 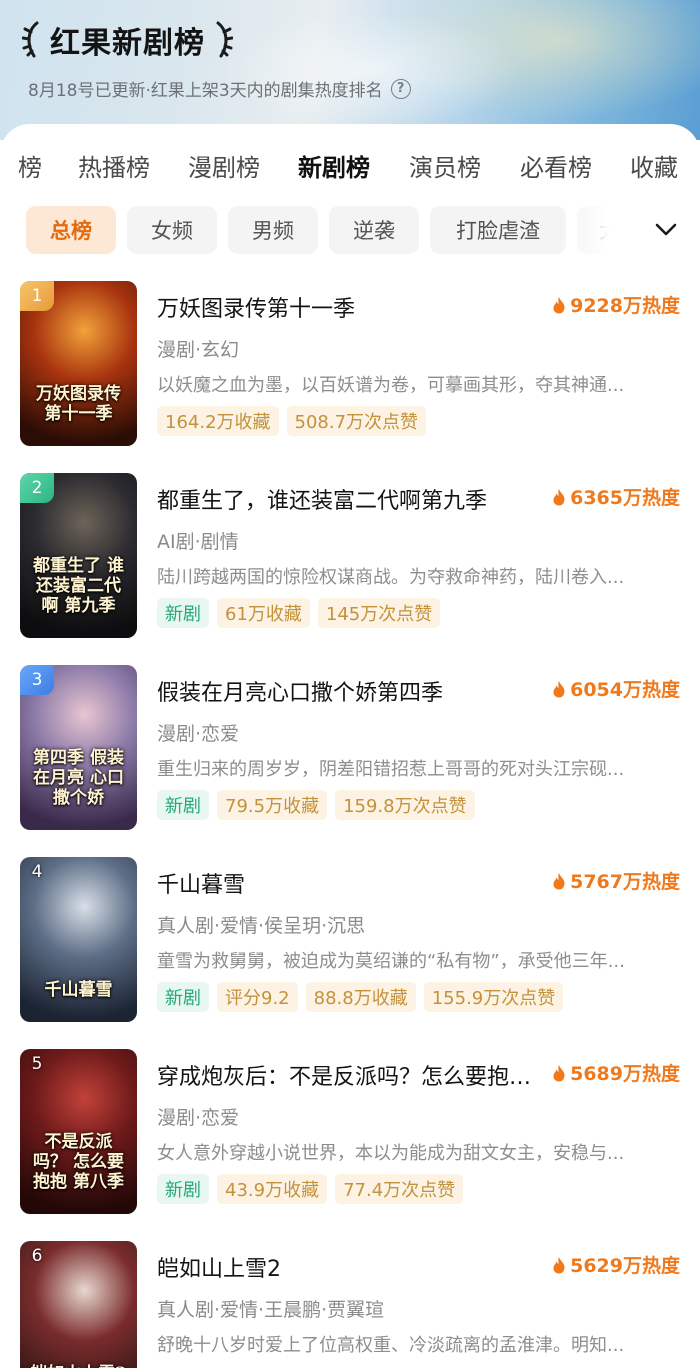 What do you see at coordinates (493, 997) in the screenshot?
I see `stat-tag: 155.9万次点赞` at bounding box center [493, 997].